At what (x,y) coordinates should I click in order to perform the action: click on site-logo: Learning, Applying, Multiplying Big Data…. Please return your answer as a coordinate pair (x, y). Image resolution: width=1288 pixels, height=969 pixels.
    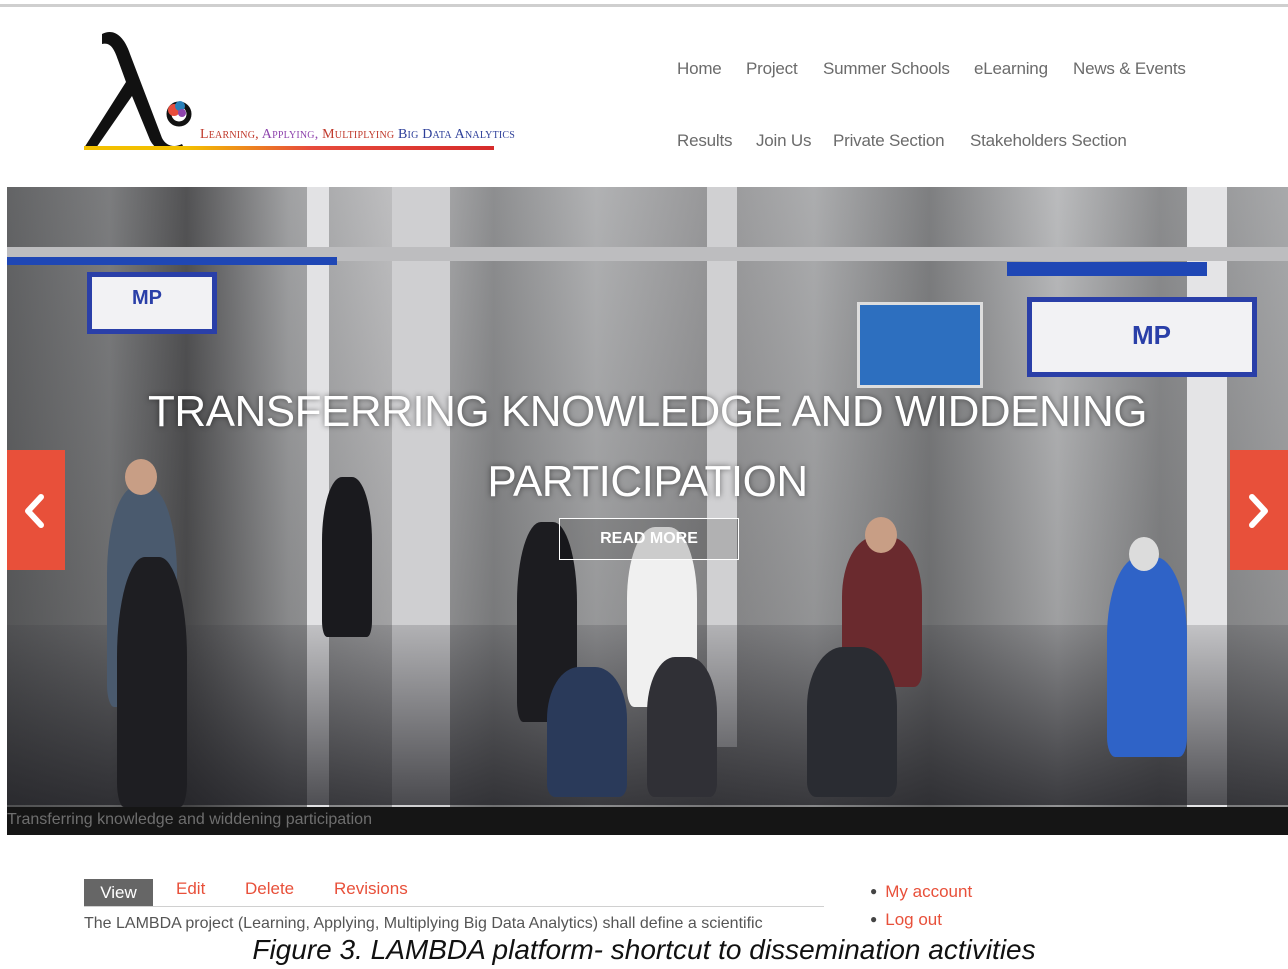
    Looking at the image, I should click on (299, 91).